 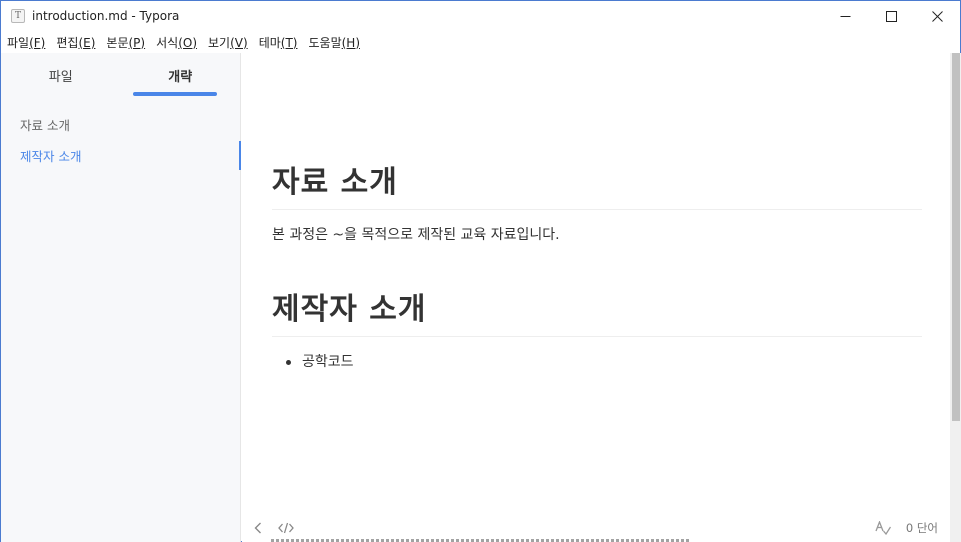 I want to click on heading-intro: 자료 소개, so click(x=597, y=186).